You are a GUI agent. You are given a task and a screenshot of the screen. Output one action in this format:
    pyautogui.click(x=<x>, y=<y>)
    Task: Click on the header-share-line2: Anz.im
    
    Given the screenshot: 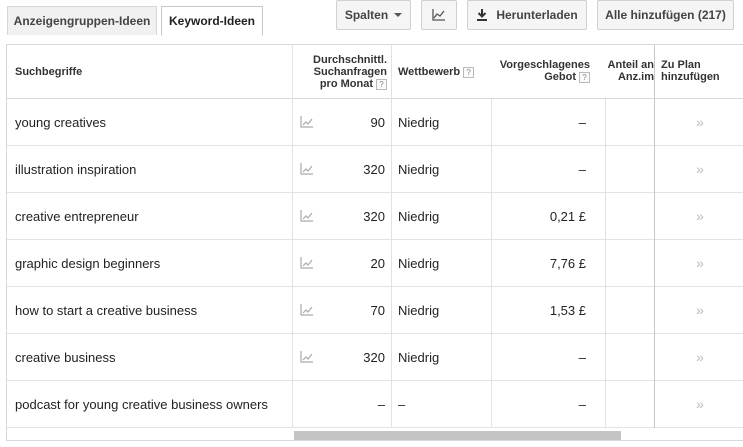 What is the action you would take?
    pyautogui.click(x=635, y=77)
    